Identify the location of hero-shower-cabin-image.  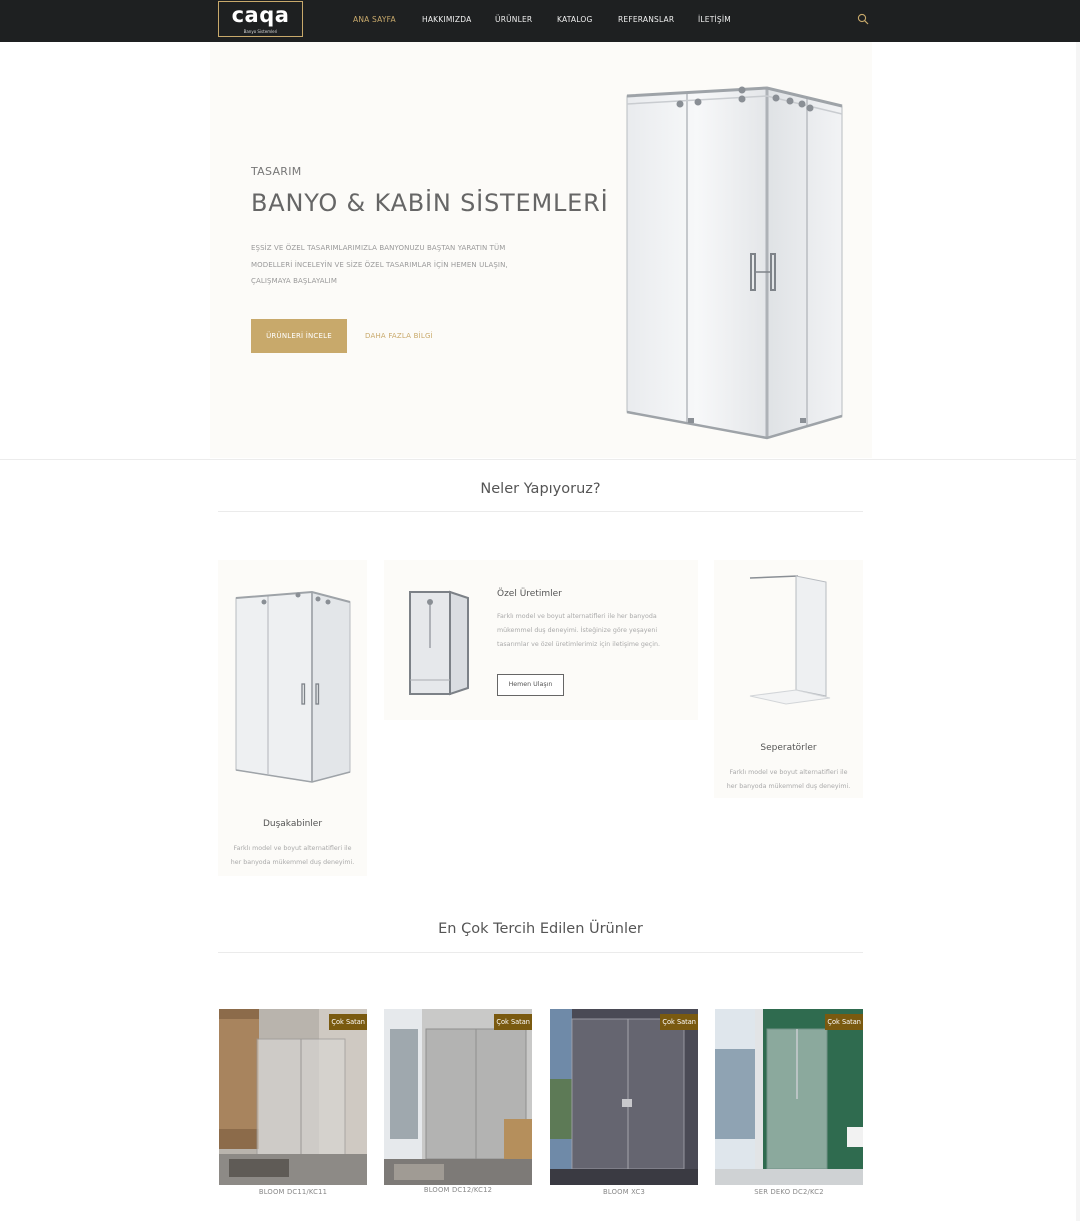
(734, 263).